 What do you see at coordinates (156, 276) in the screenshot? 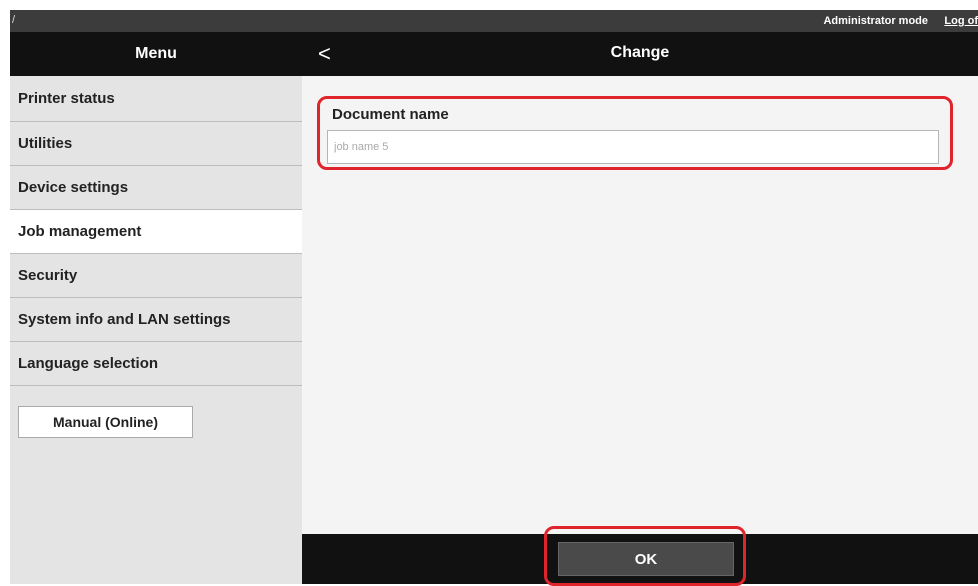
I see `sidebar-item-security: Security` at bounding box center [156, 276].